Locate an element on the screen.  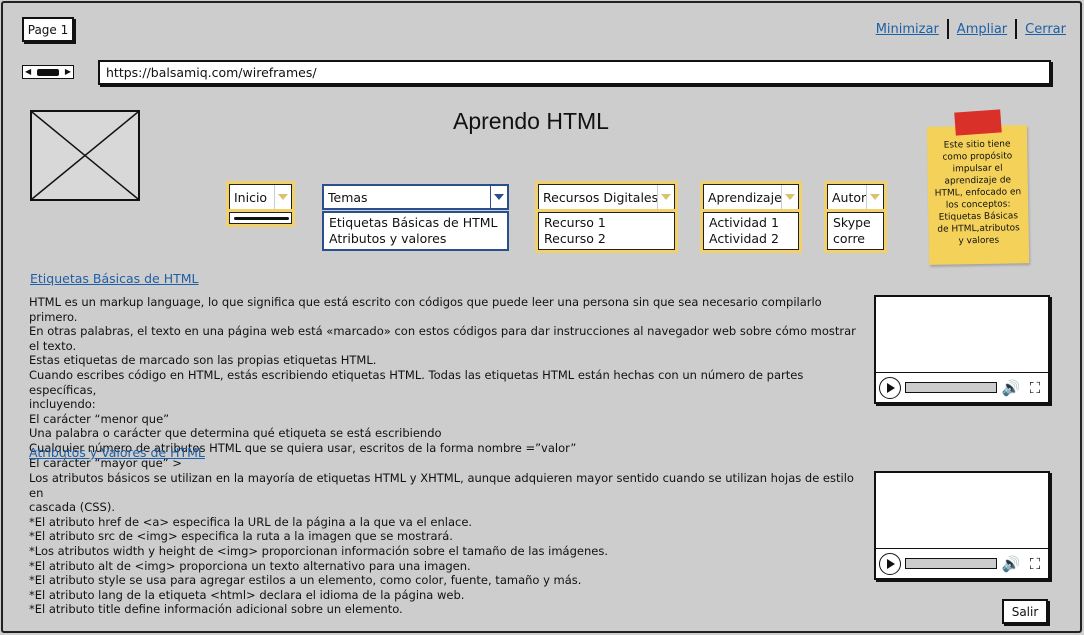
menu-aprendizaje: Aprendizaje is located at coordinates (751, 197).